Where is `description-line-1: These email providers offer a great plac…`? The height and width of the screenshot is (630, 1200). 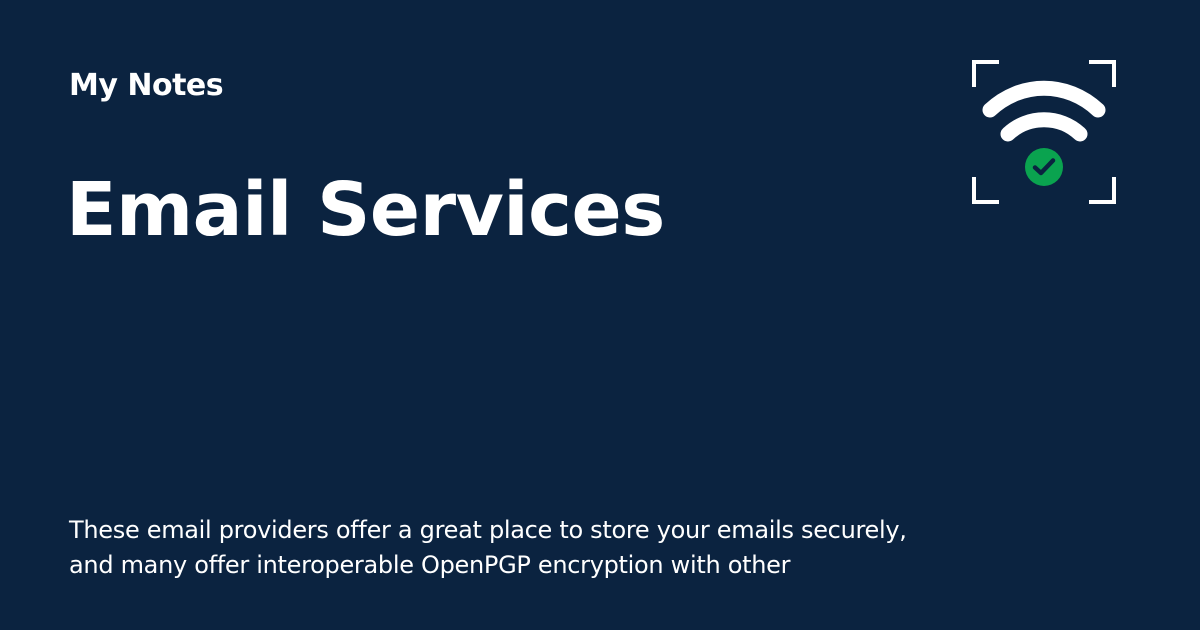
description-line-1: These email providers offer a great plac… is located at coordinates (488, 530).